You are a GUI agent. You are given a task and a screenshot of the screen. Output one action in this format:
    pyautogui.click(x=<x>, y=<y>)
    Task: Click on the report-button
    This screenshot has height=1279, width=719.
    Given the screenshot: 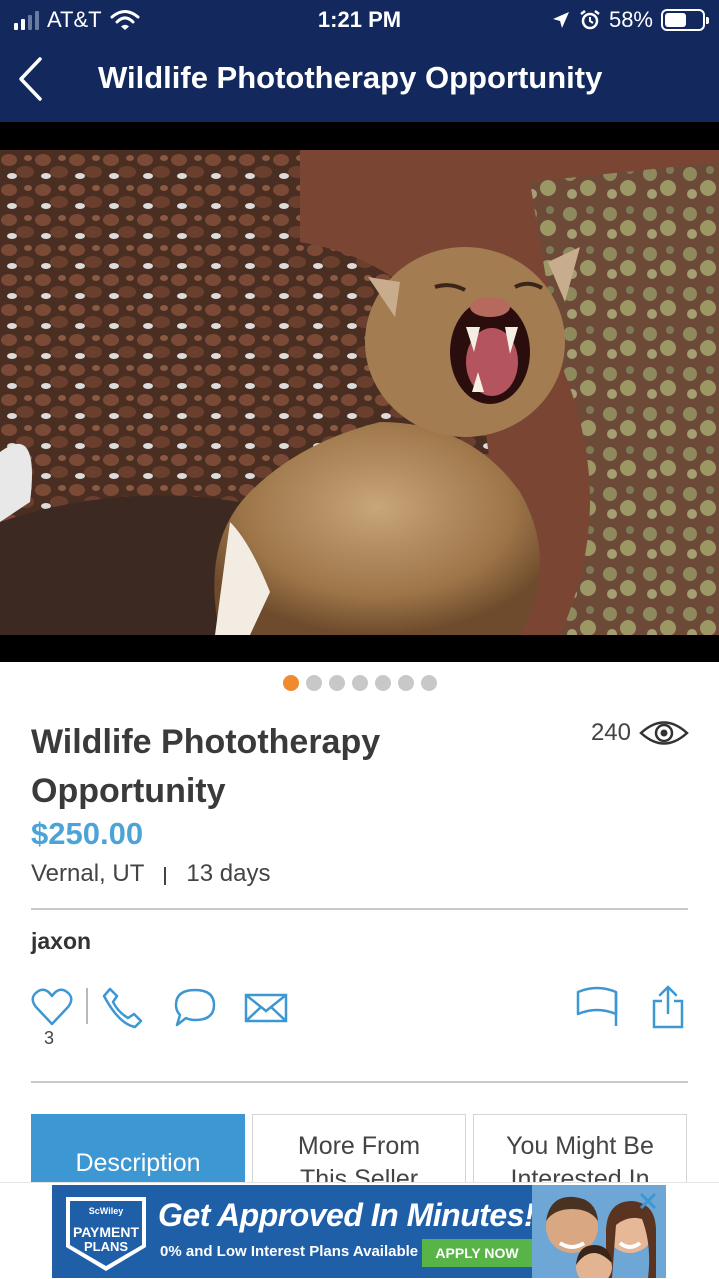 What is the action you would take?
    pyautogui.click(x=597, y=1007)
    